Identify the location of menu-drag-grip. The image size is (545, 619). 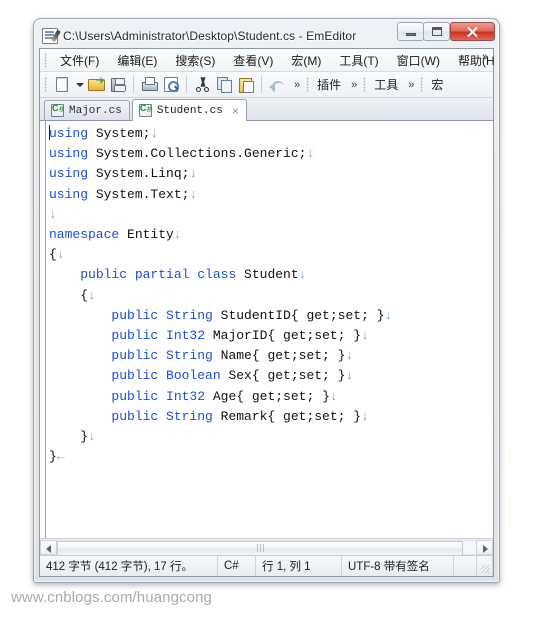
(45, 60).